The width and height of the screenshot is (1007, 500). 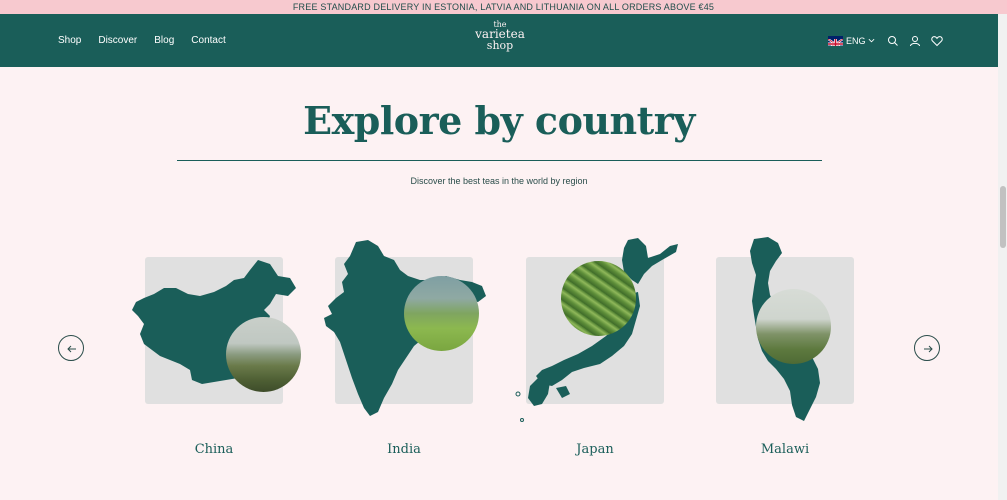 I want to click on site-logo: the varietea shop, so click(x=500, y=41).